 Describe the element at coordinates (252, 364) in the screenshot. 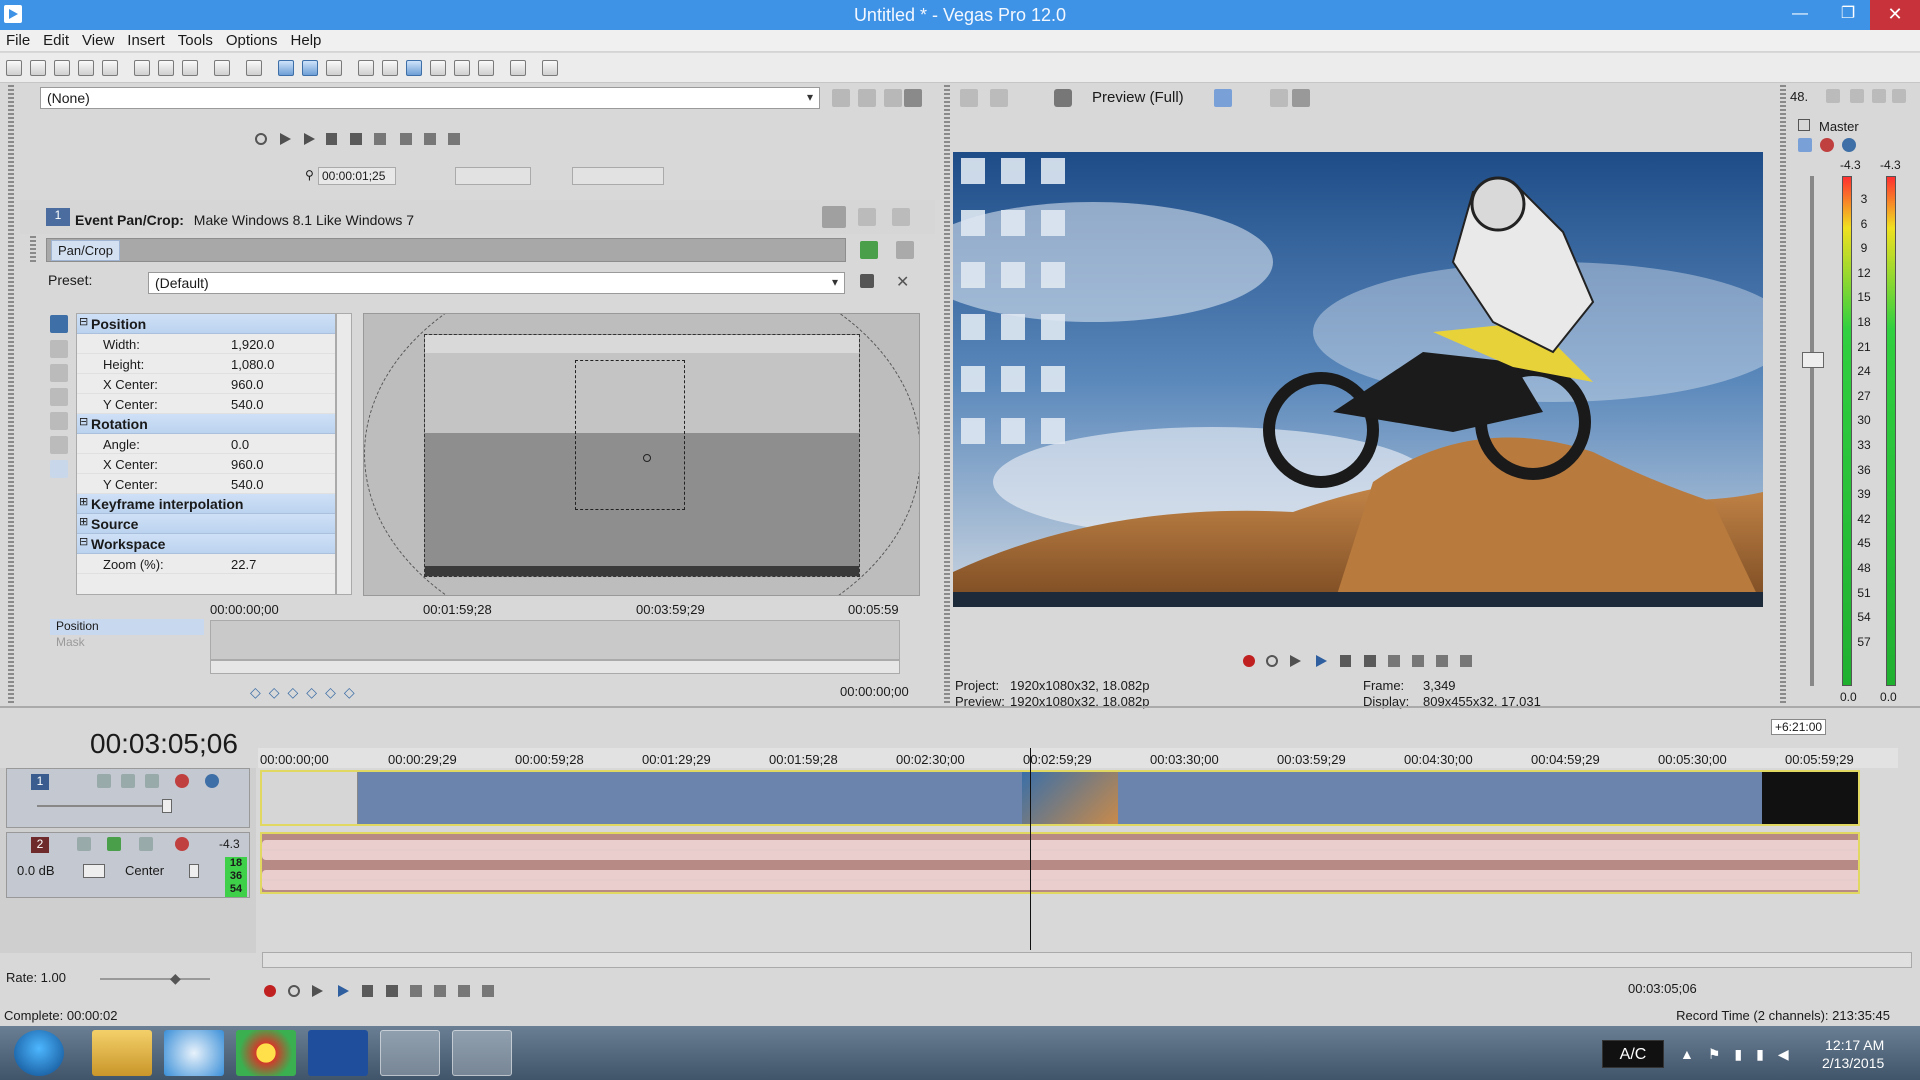

I see `prop-value: 1,080.0` at that location.